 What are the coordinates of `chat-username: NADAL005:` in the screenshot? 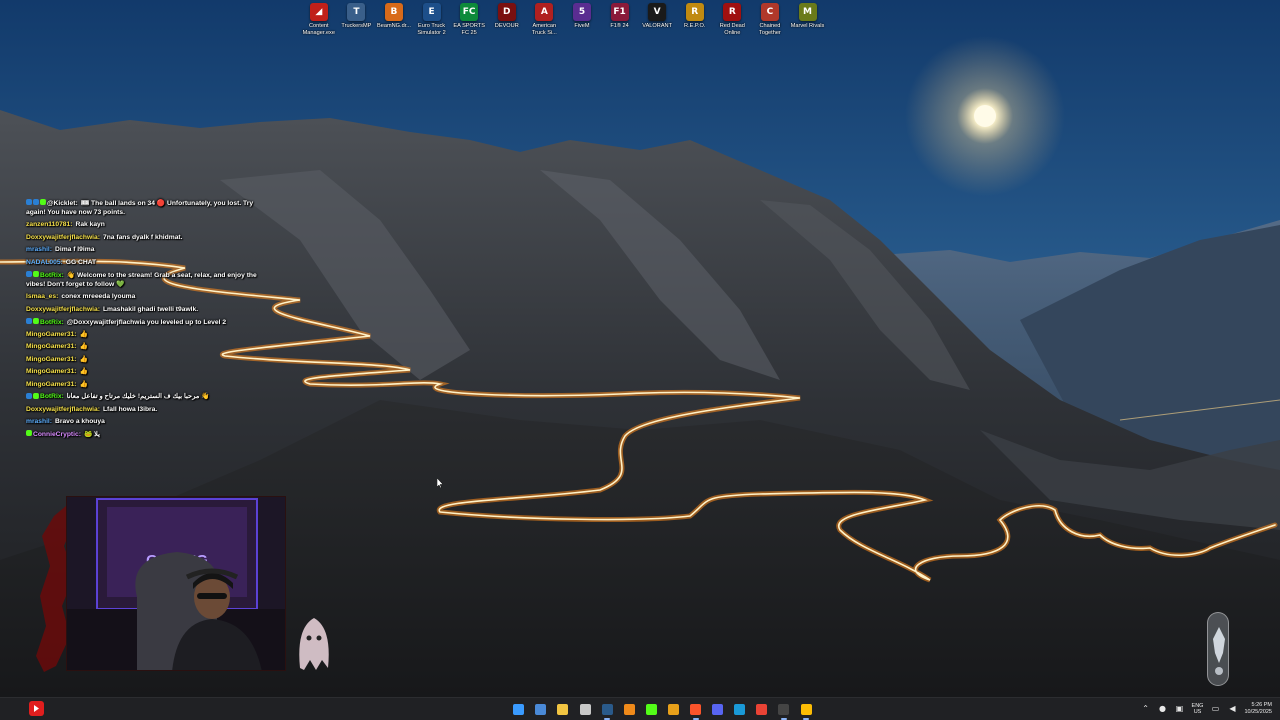 It's located at (44, 262).